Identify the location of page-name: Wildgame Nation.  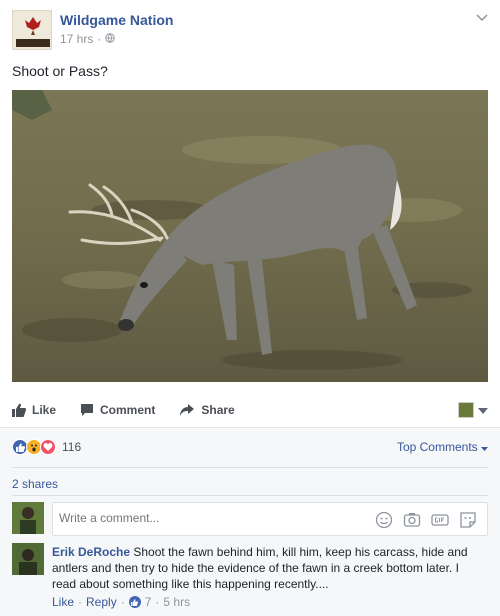
(116, 20).